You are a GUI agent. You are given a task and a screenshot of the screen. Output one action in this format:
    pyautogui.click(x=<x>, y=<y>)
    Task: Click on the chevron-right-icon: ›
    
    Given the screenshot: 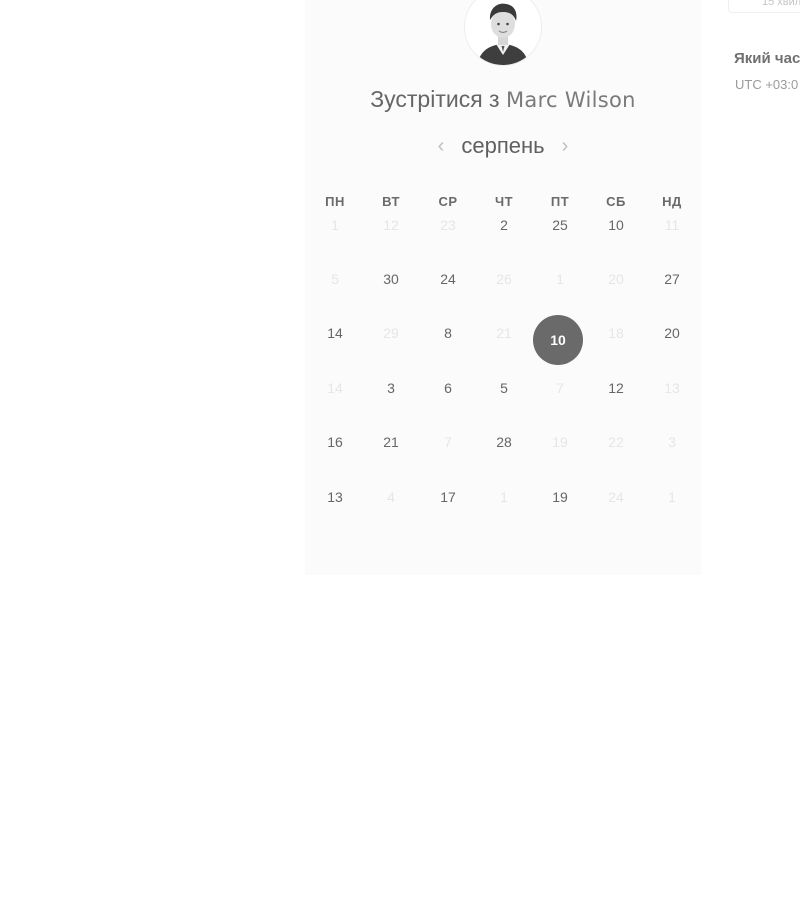 What is the action you would take?
    pyautogui.click(x=565, y=146)
    